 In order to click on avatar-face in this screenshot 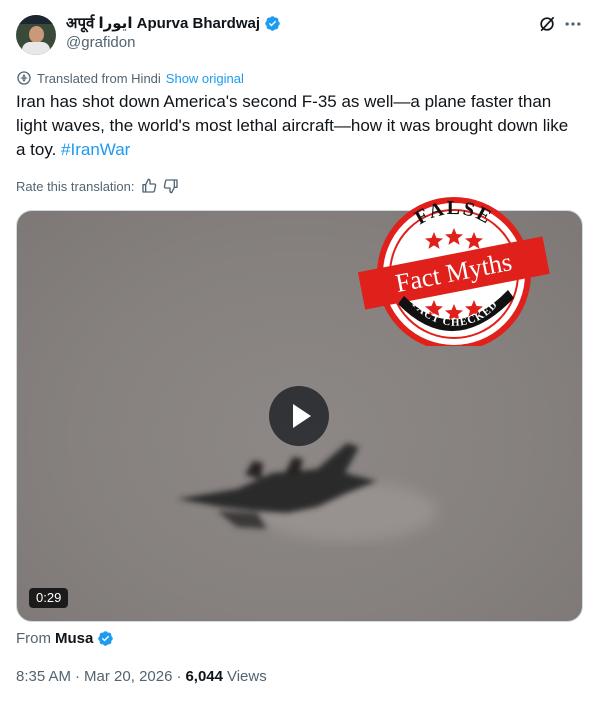, I will do `click(36, 34)`.